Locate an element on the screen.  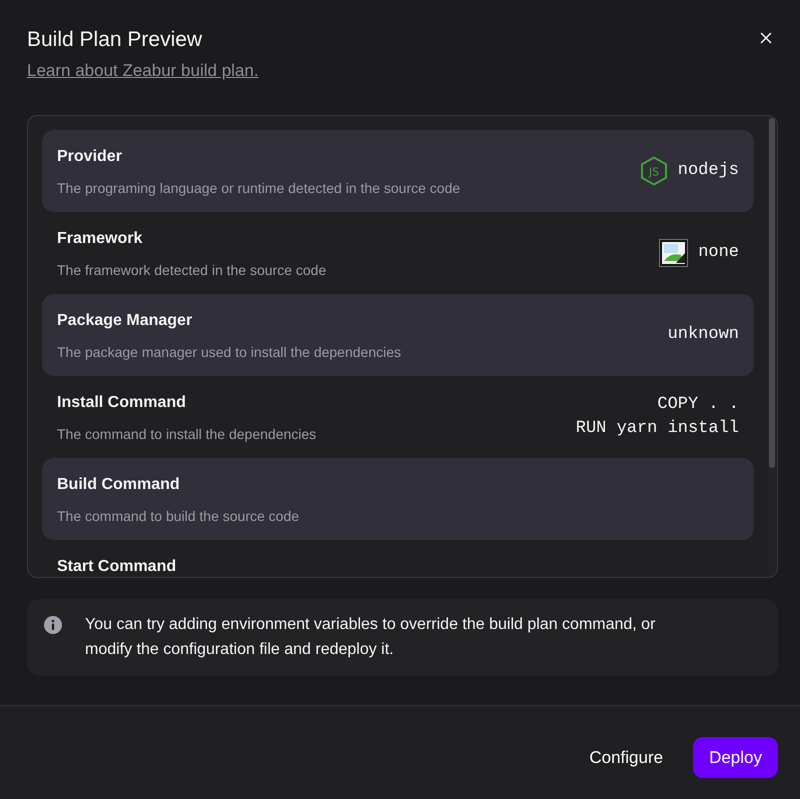
row-title: Framework is located at coordinates (100, 239).